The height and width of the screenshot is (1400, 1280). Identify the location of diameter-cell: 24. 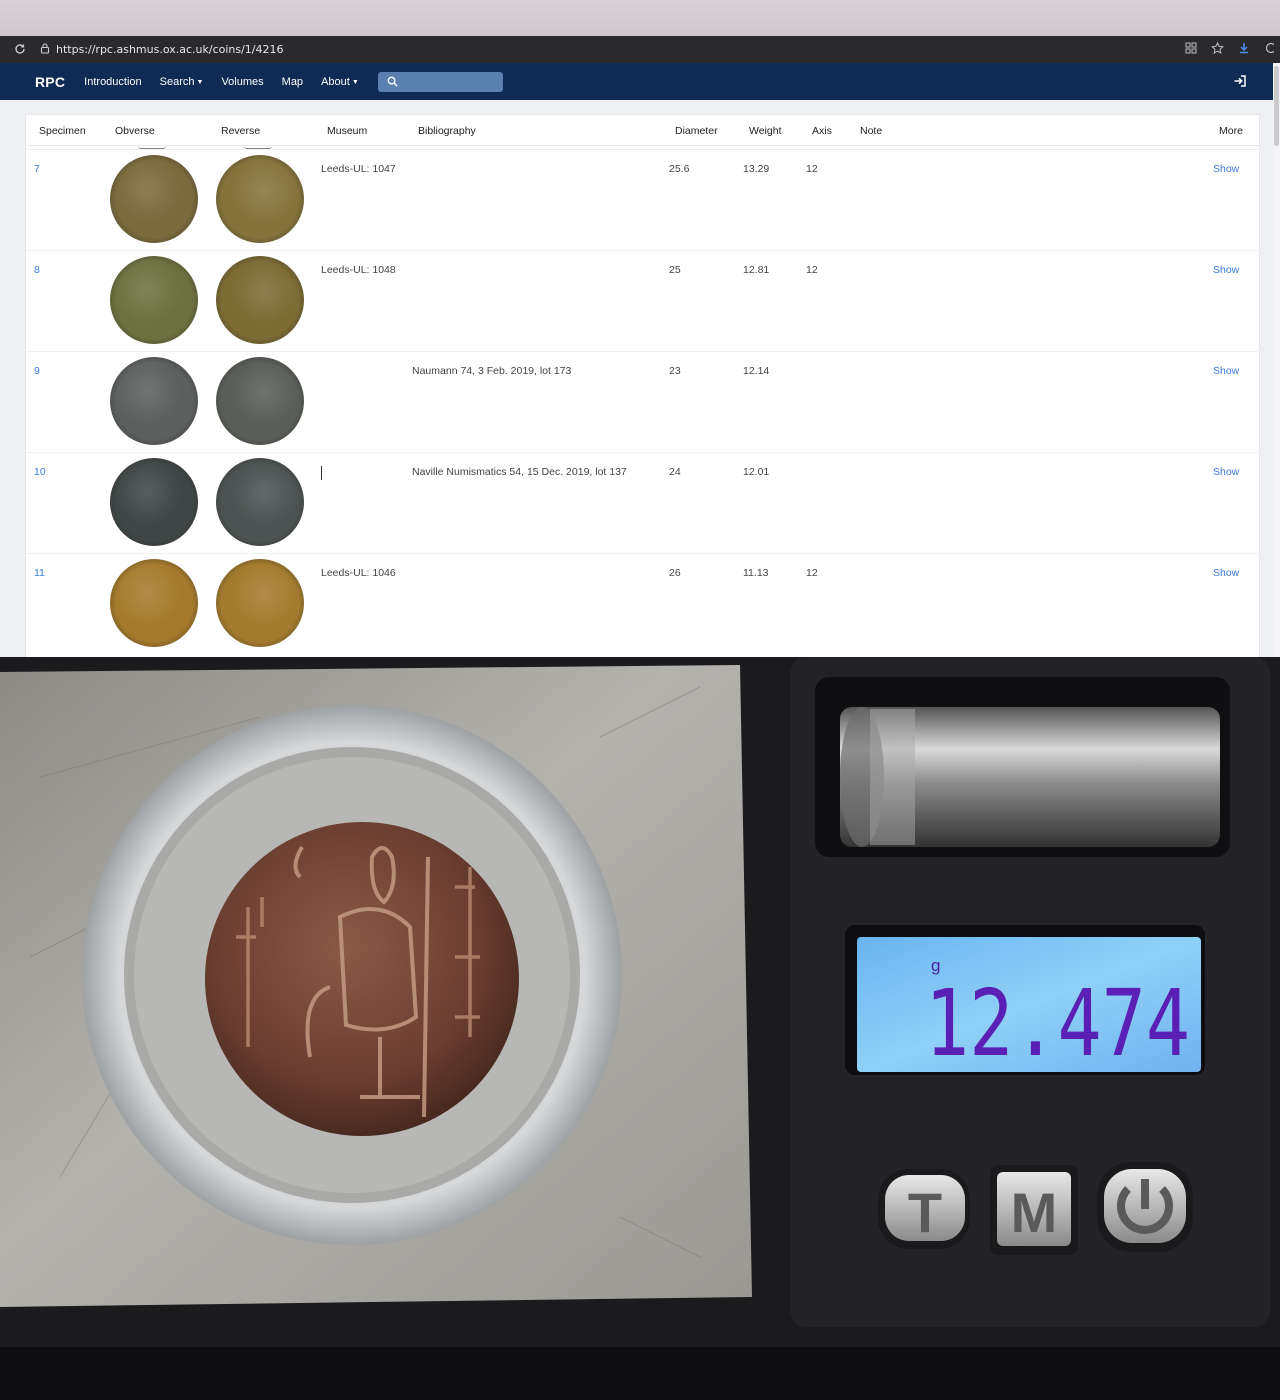
(675, 472).